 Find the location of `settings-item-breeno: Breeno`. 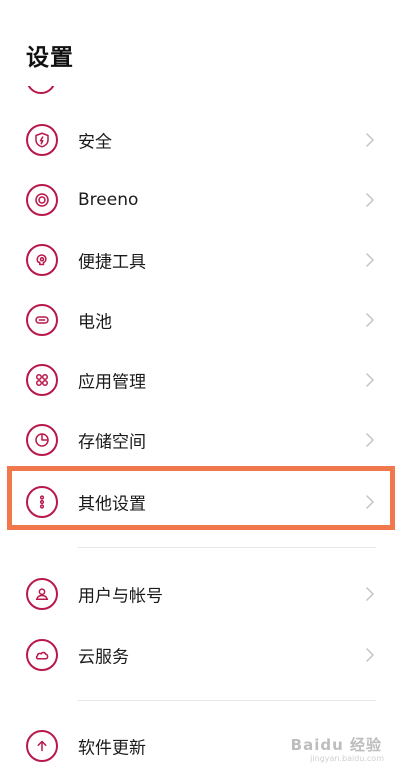

settings-item-breeno: Breeno is located at coordinates (202, 200).